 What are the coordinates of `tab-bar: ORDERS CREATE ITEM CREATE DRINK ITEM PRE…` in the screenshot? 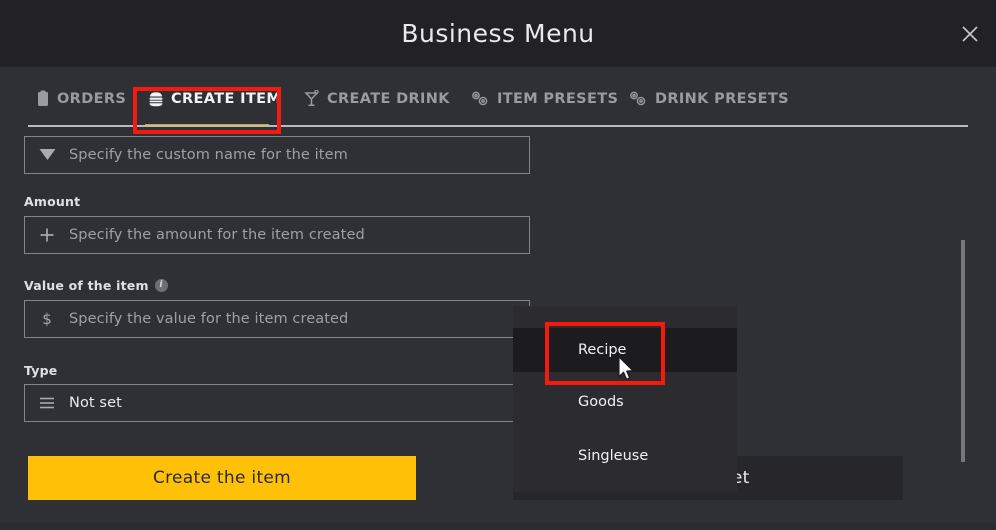 It's located at (498, 98).